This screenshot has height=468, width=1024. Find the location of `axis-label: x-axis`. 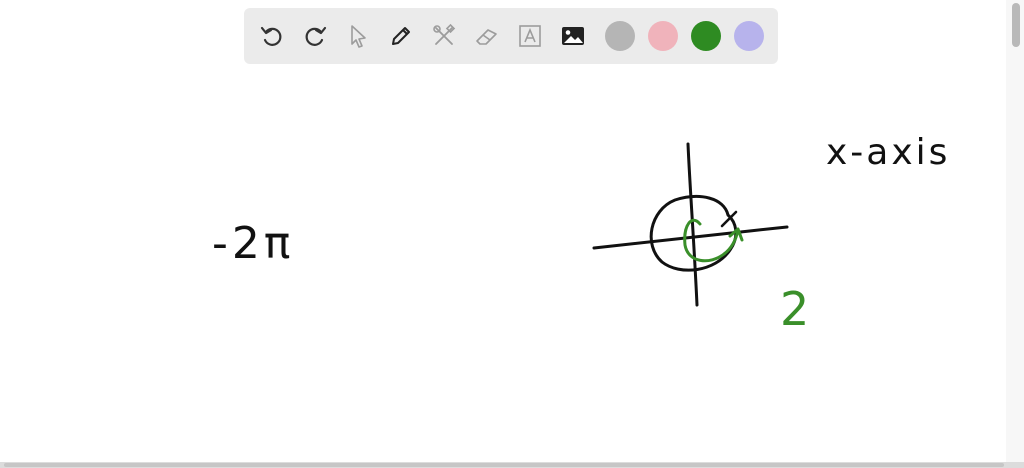

axis-label: x-axis is located at coordinates (888, 152).